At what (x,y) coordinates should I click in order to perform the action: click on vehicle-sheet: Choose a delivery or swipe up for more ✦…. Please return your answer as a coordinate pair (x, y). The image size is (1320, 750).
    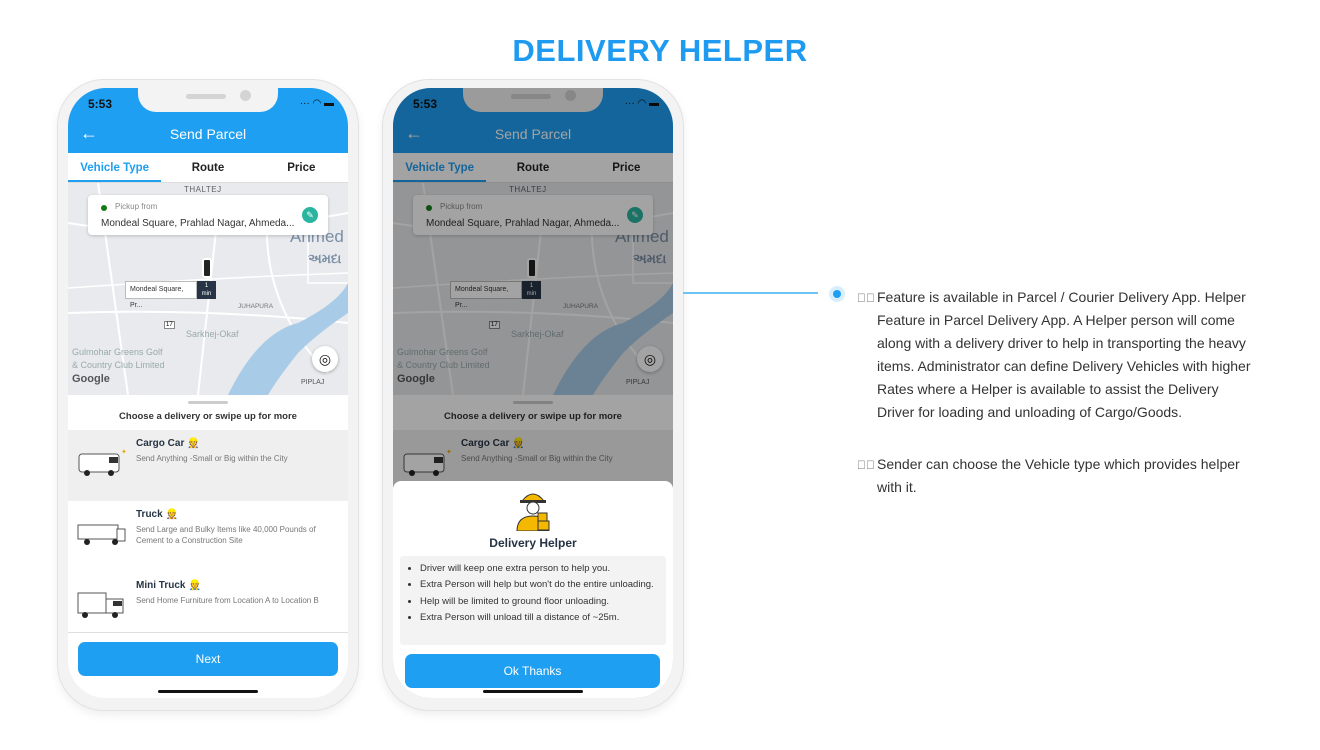
    Looking at the image, I should click on (208, 546).